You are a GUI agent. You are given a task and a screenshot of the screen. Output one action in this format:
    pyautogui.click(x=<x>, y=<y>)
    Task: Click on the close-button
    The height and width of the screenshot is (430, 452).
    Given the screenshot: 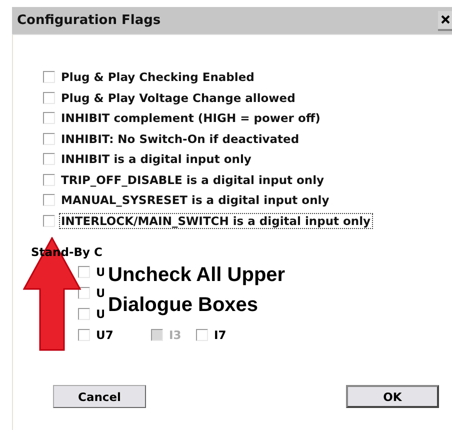 What is the action you would take?
    pyautogui.click(x=445, y=20)
    